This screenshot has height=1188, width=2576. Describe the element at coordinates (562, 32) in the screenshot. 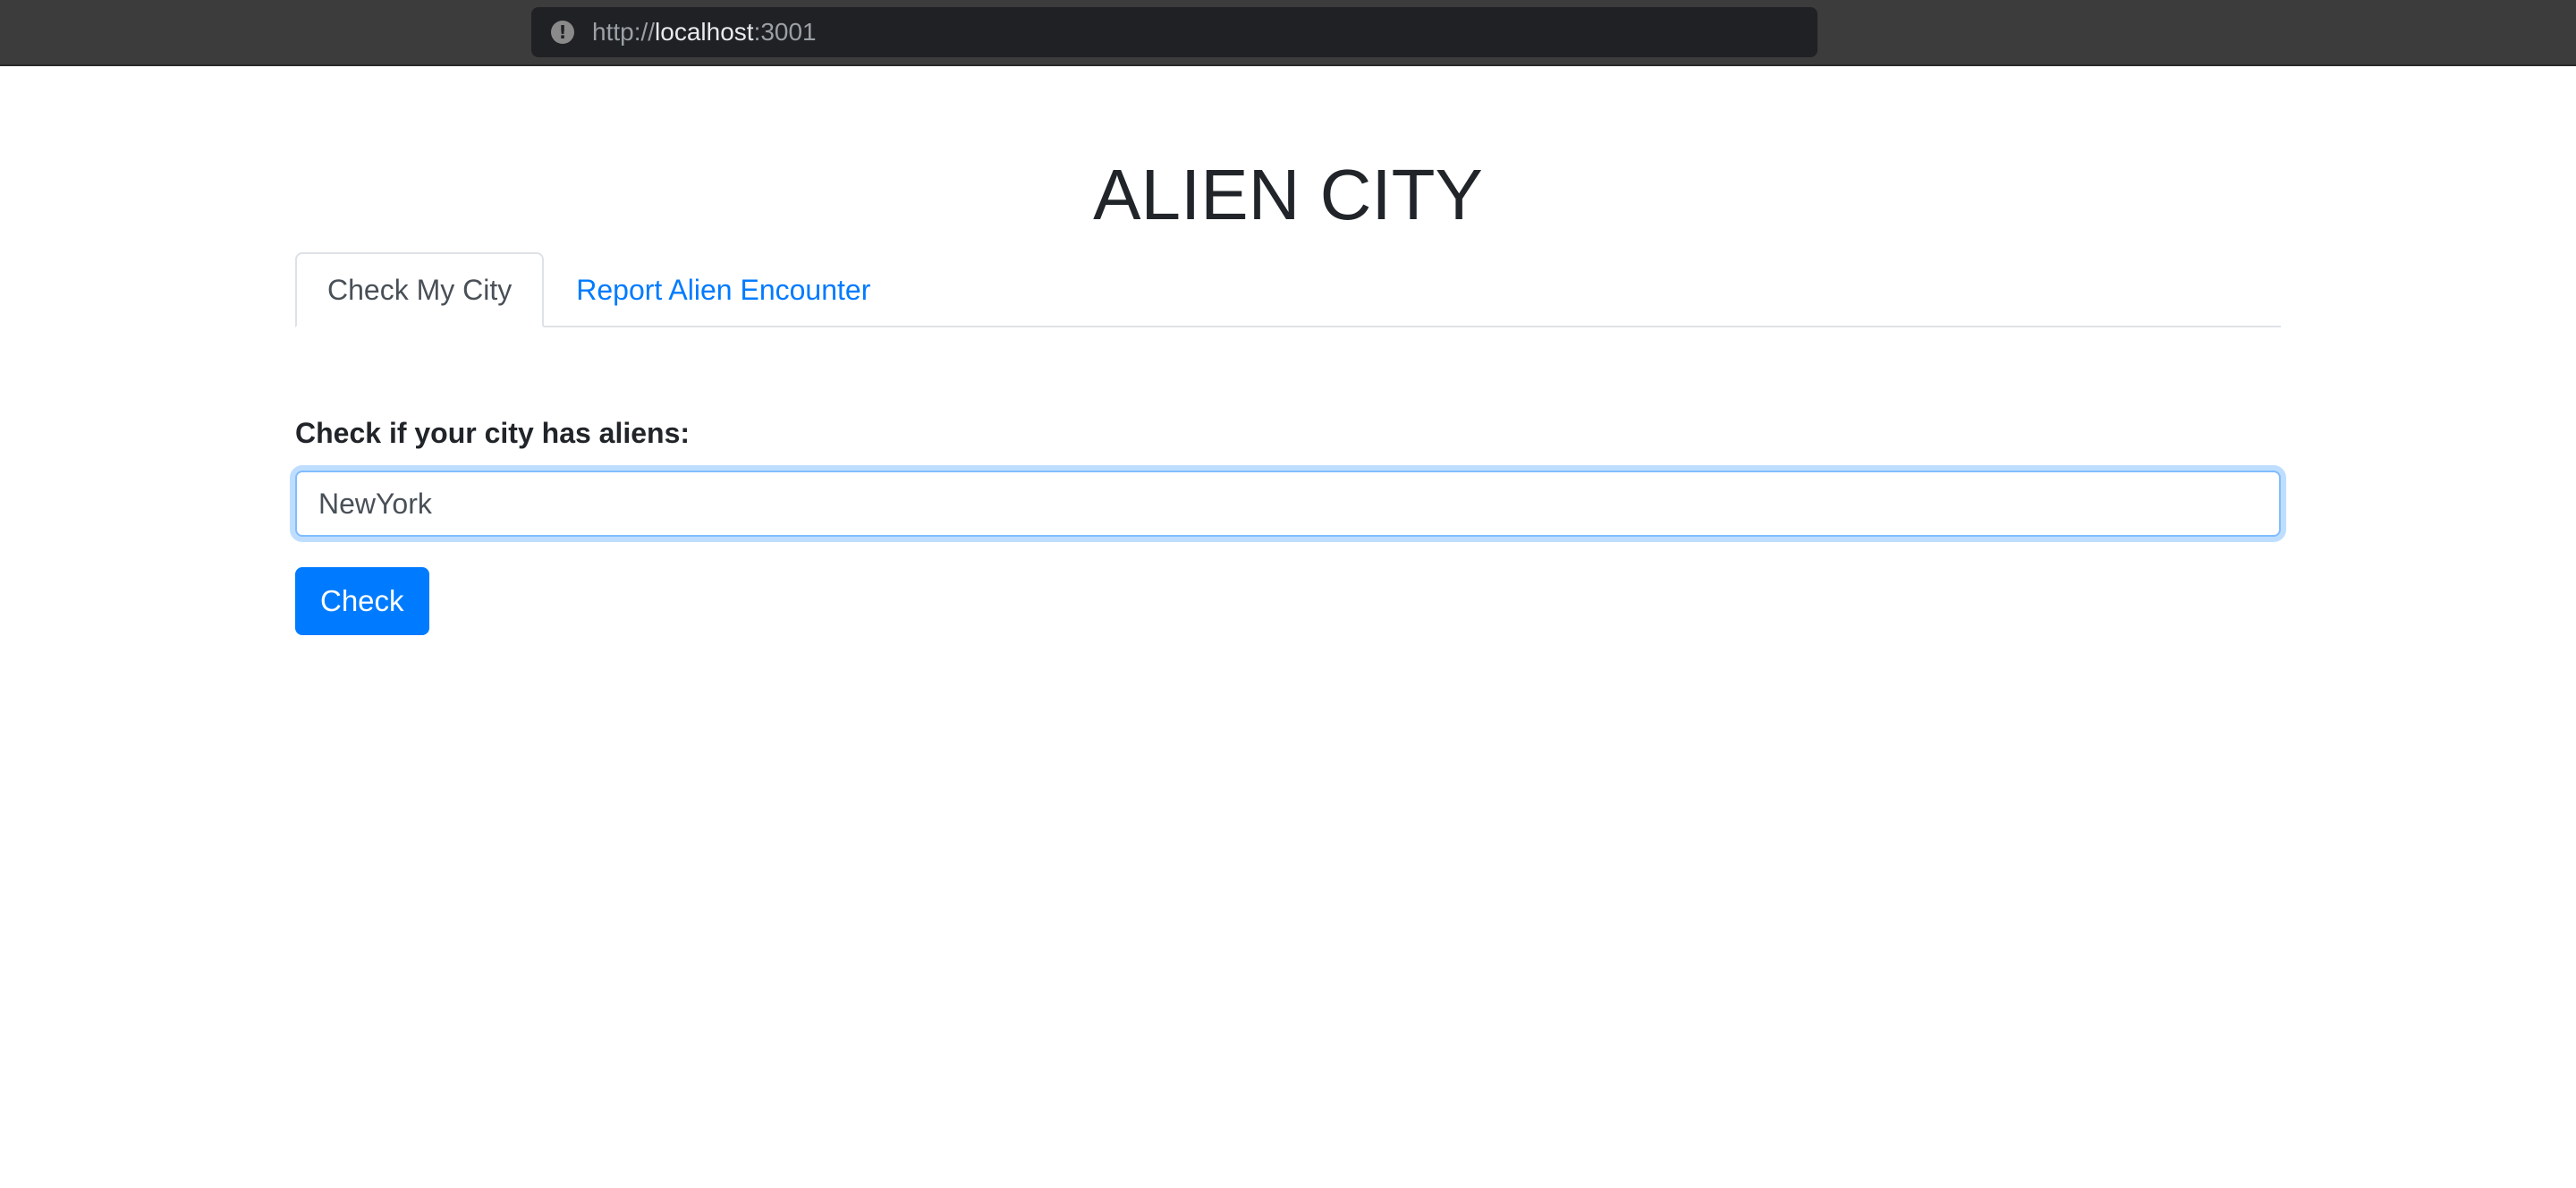

I see `info-icon: !` at that location.